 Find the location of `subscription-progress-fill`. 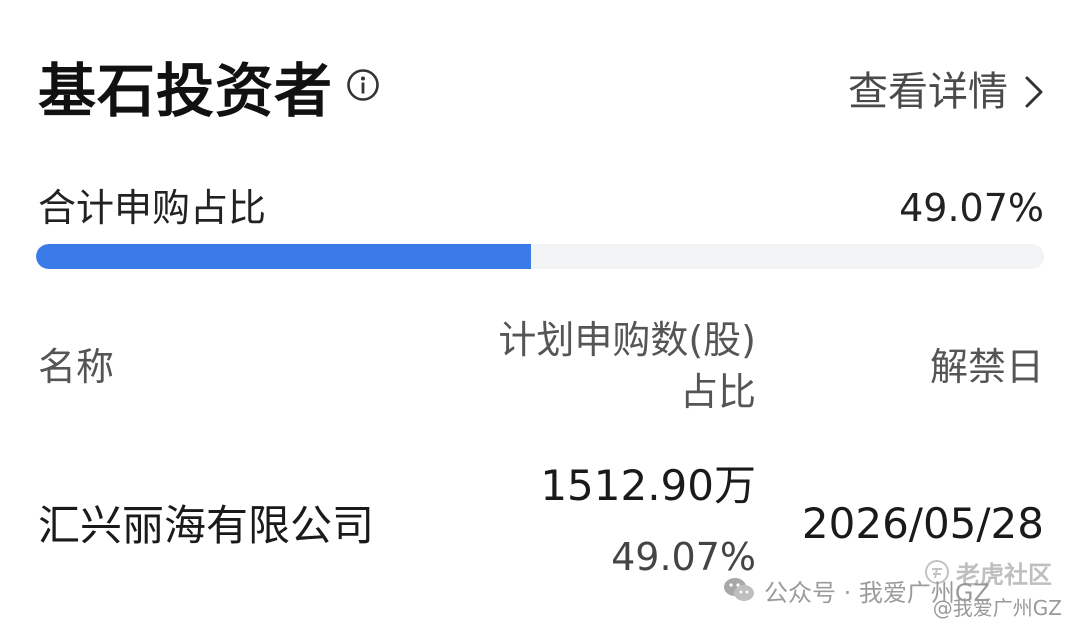

subscription-progress-fill is located at coordinates (283, 256).